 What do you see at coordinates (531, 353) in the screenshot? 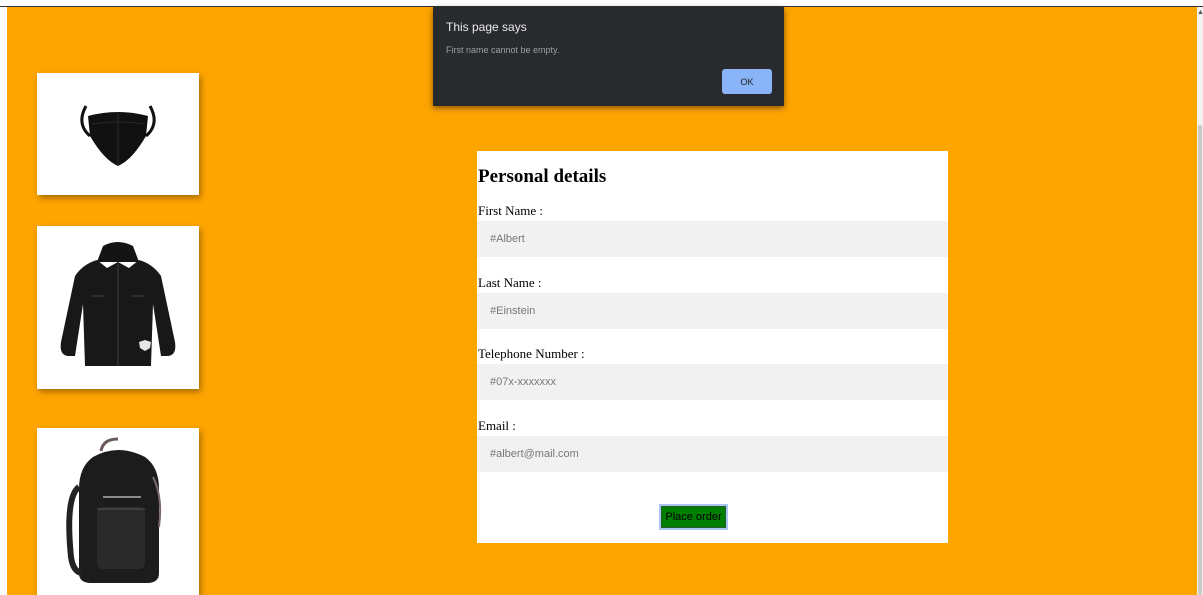
I see `telephone-label: Telephone Number :` at bounding box center [531, 353].